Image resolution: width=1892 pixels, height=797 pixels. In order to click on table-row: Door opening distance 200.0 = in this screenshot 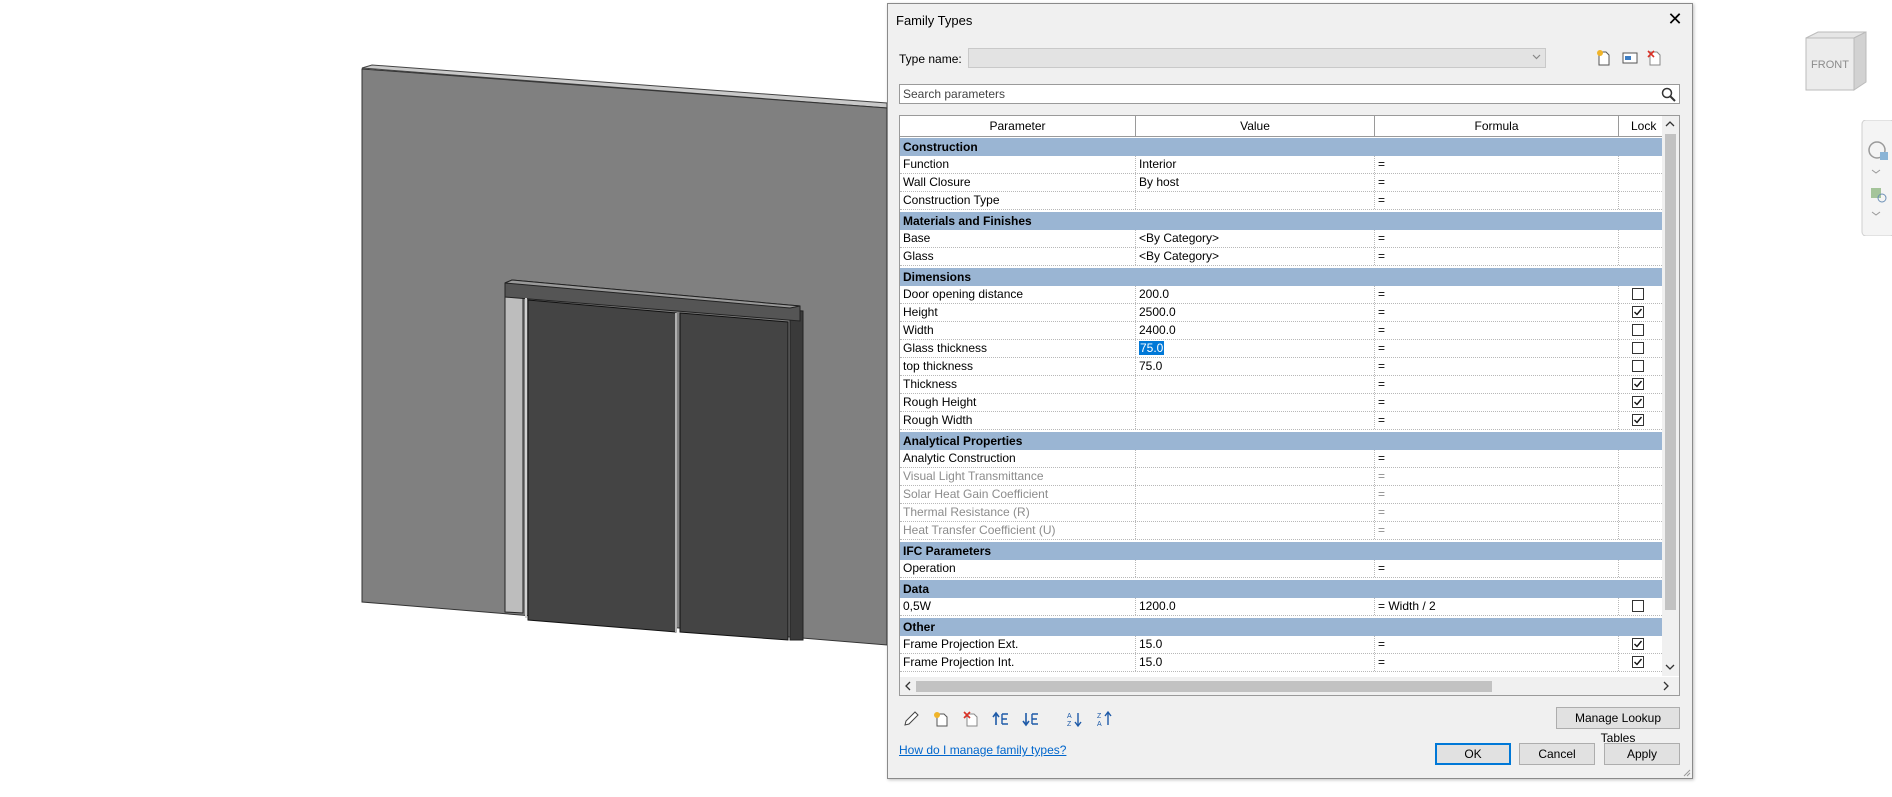, I will do `click(1281, 295)`.